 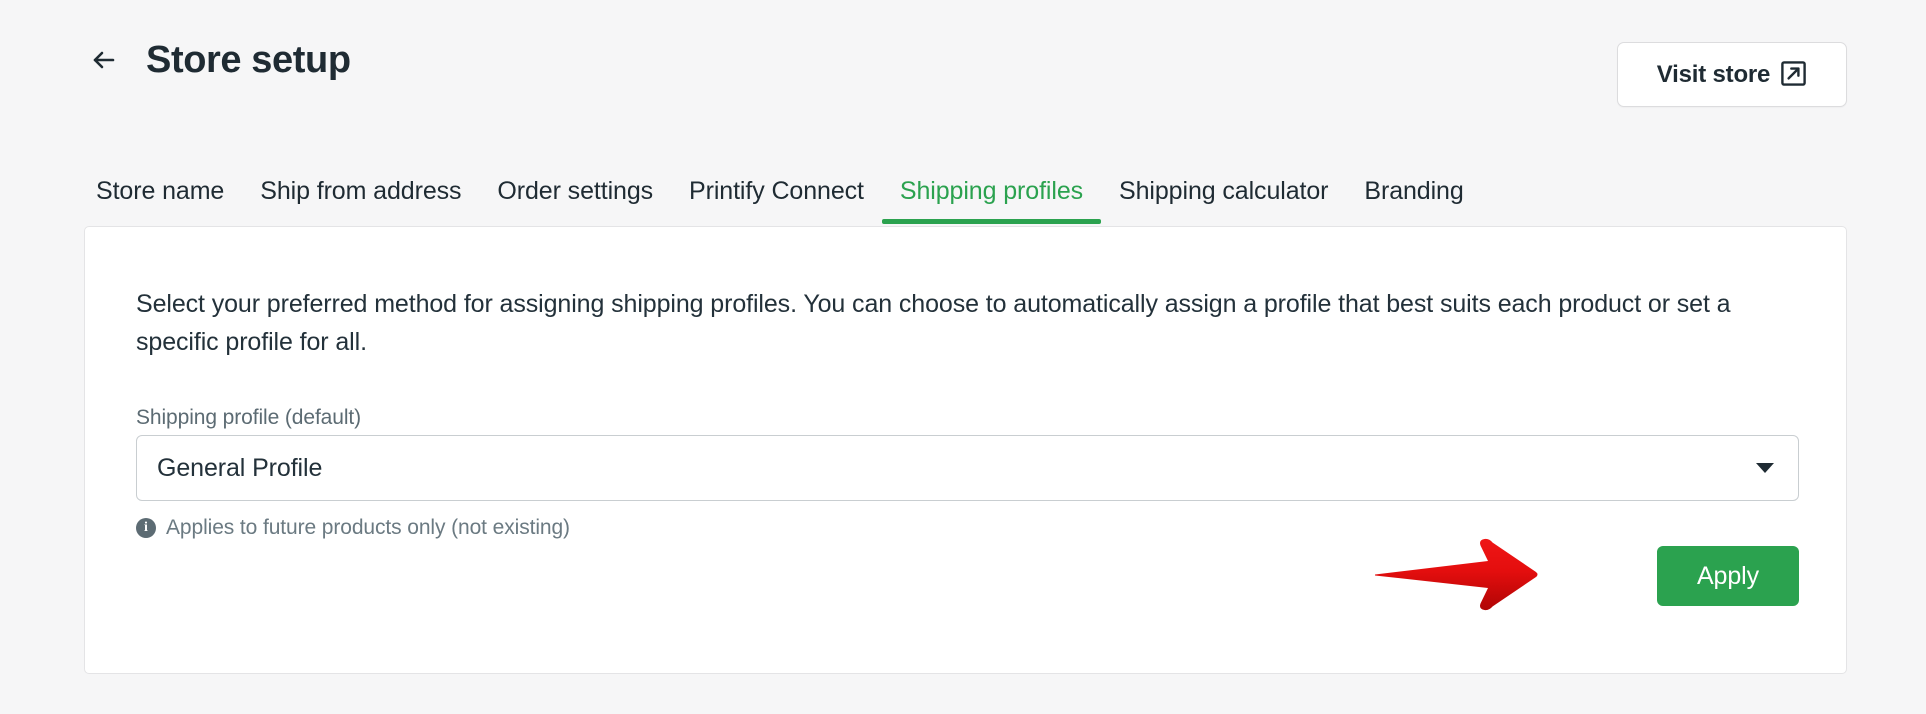 I want to click on arrow-left-icon, so click(x=104, y=60).